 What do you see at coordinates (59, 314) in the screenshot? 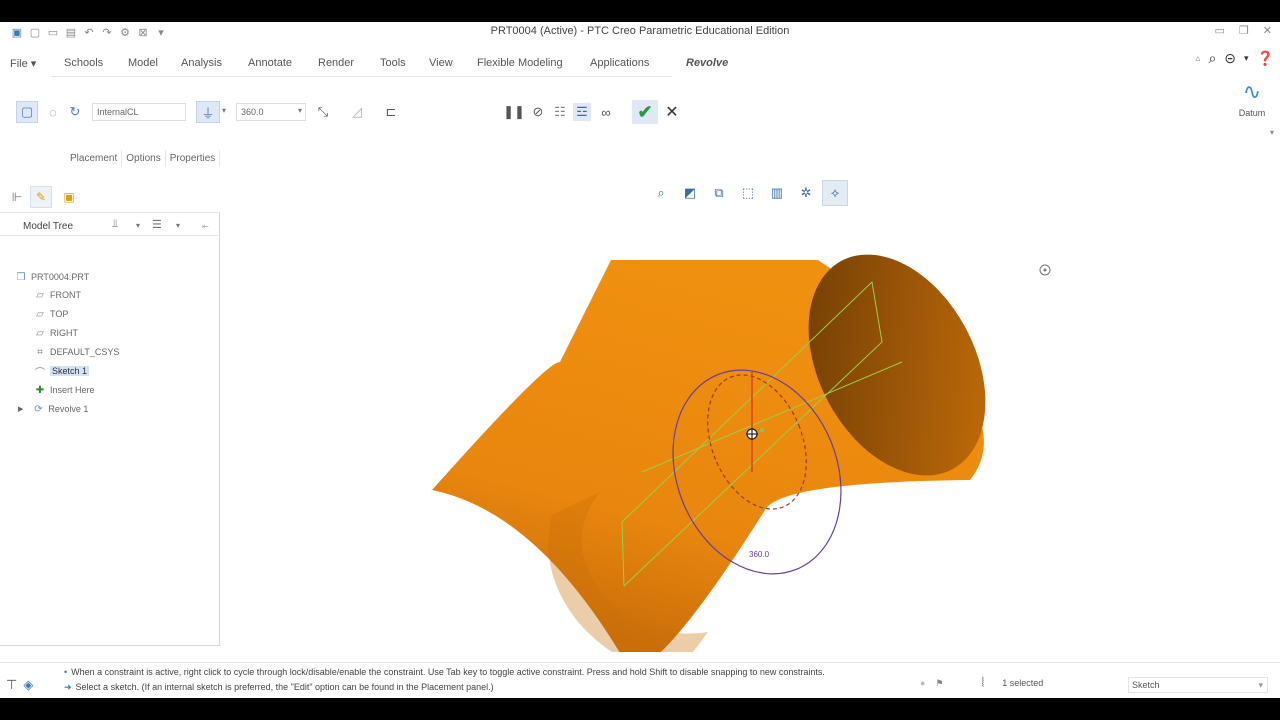
I see `tree-item-label: TOP` at bounding box center [59, 314].